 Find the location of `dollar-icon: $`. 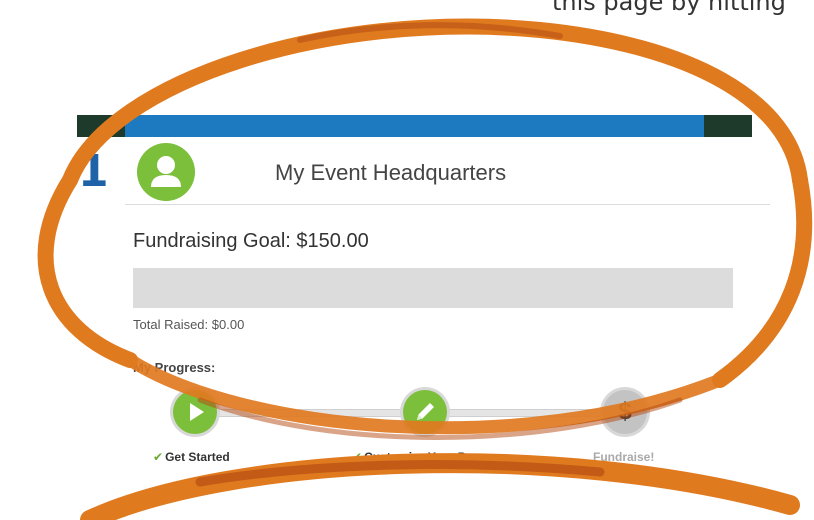

dollar-icon: $ is located at coordinates (625, 412).